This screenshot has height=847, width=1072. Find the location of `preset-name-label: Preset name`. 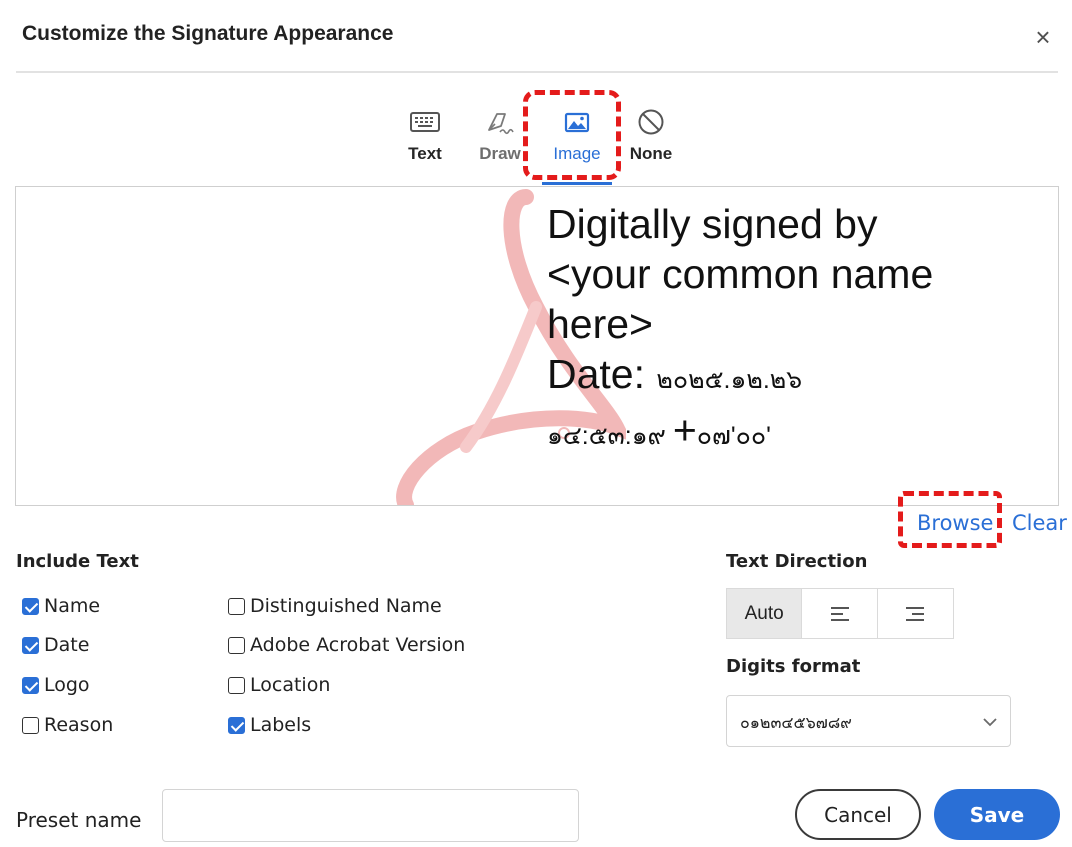

preset-name-label: Preset name is located at coordinates (79, 820).